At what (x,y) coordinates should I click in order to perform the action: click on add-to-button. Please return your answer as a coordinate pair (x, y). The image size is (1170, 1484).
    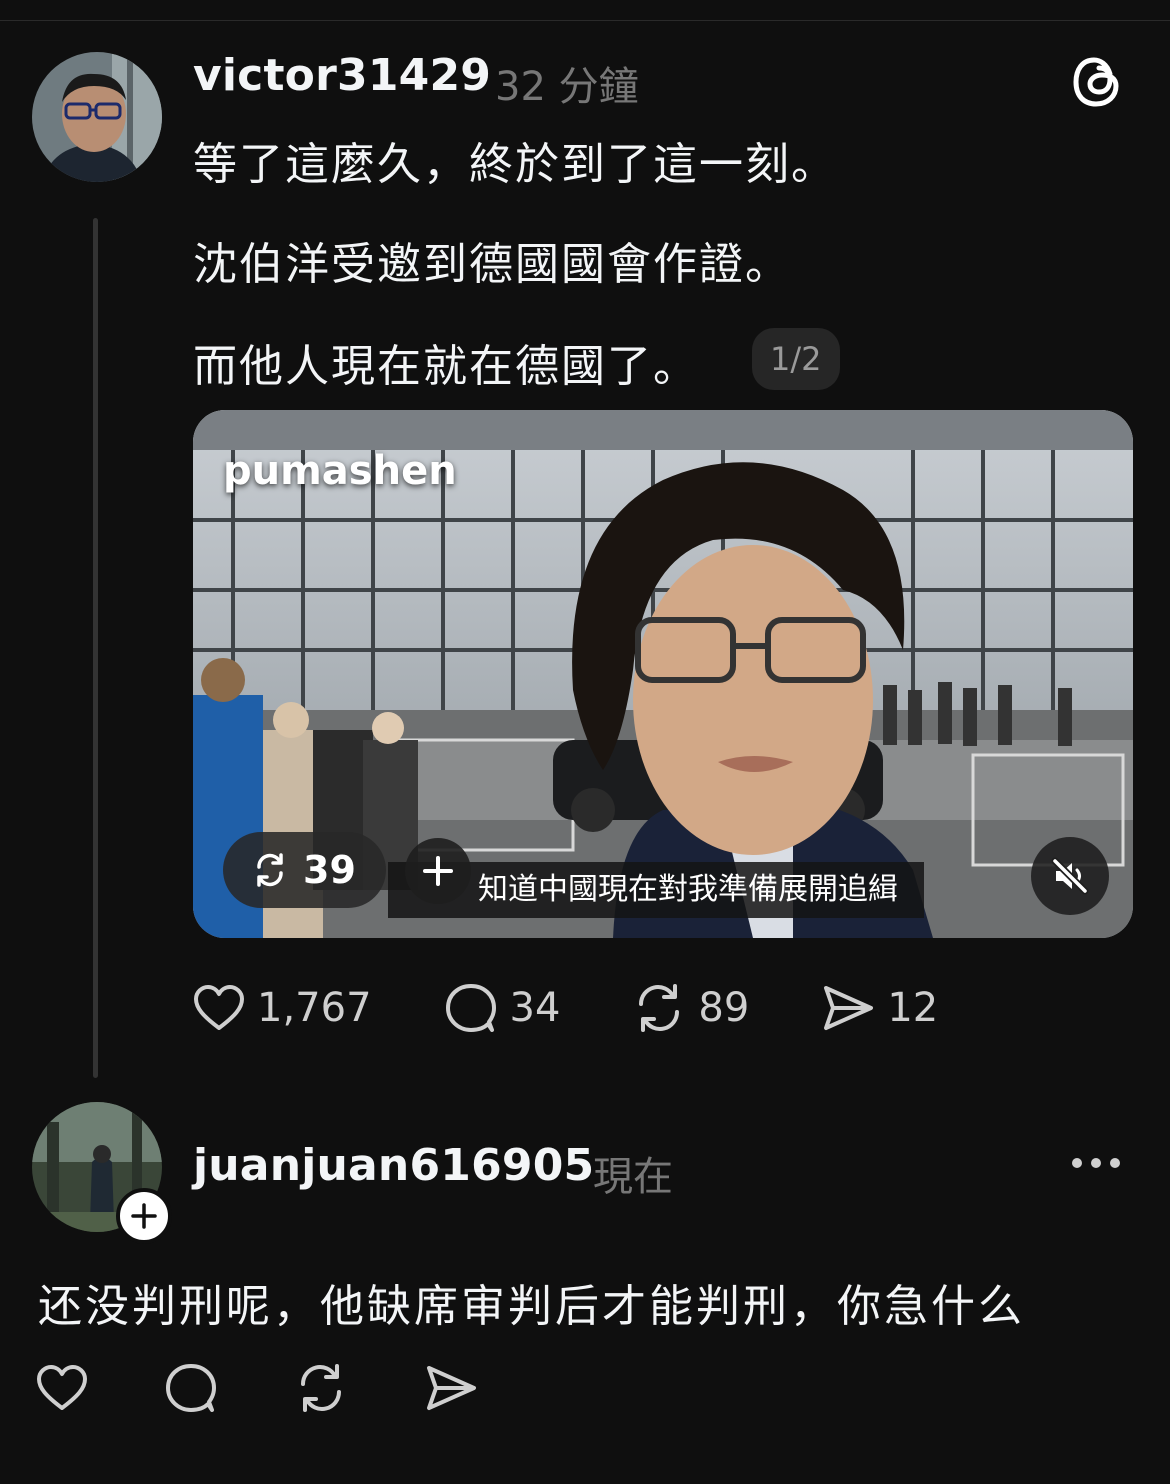
    Looking at the image, I should click on (438, 871).